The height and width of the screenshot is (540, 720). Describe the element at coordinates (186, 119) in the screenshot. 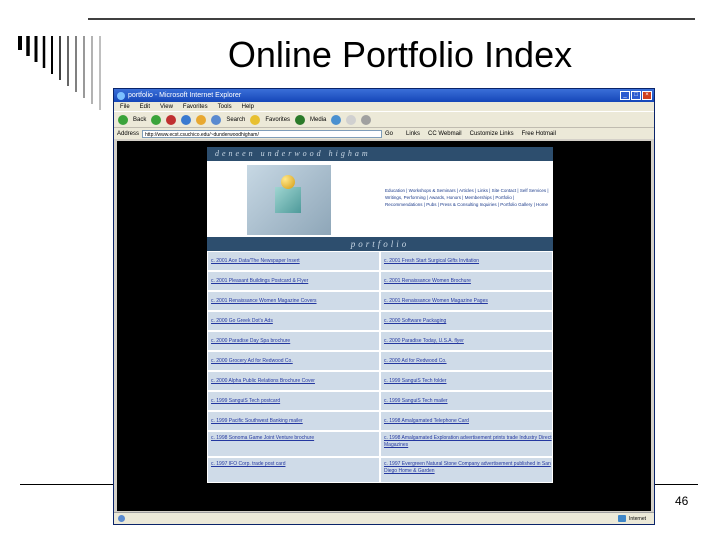

I see `refresh-icon` at that location.